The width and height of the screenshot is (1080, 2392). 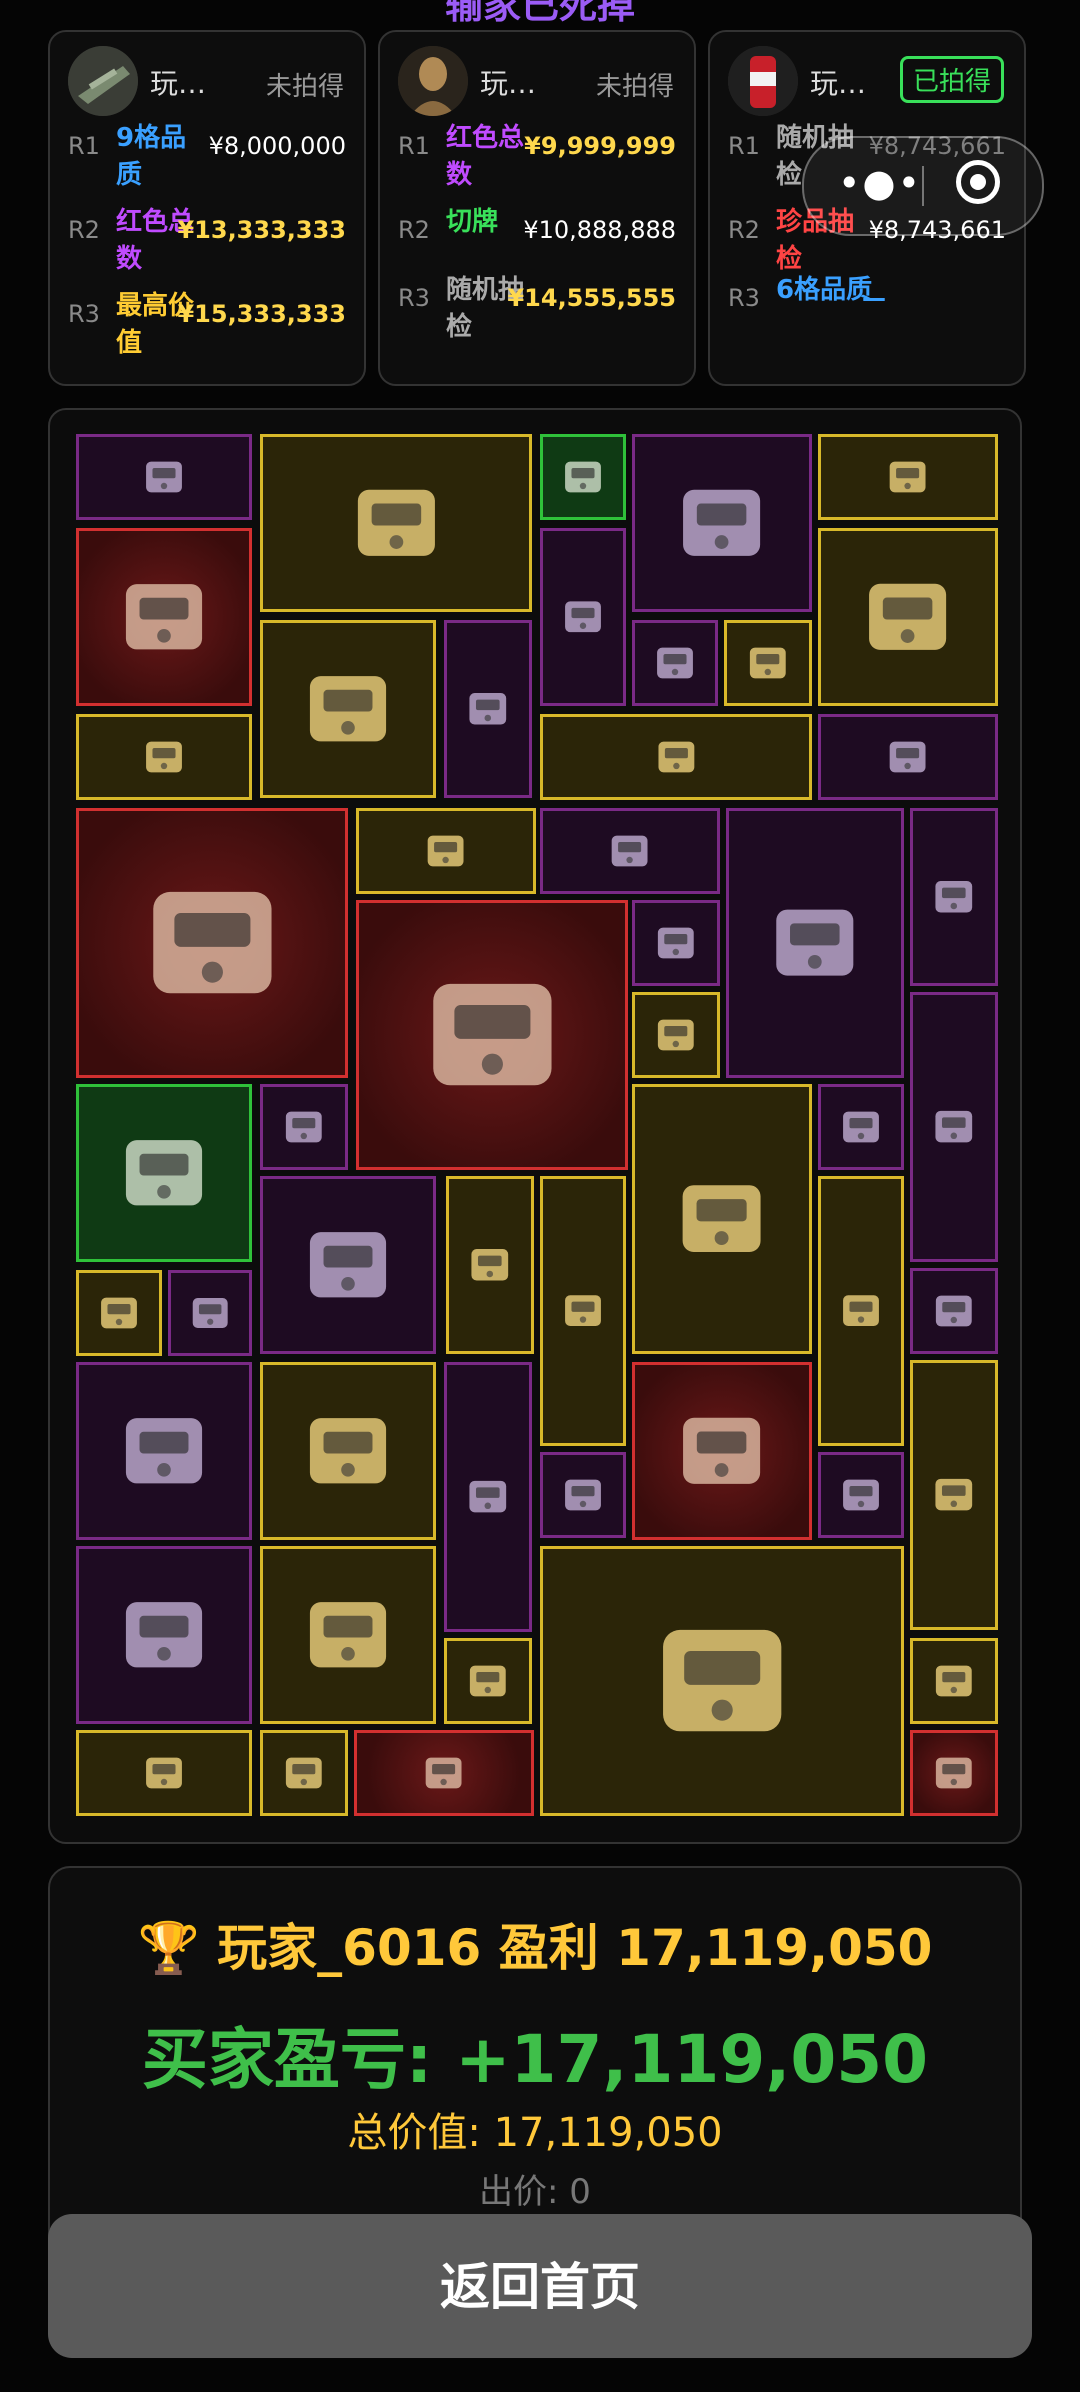 I want to click on cassette-item, so click(x=304, y=1127).